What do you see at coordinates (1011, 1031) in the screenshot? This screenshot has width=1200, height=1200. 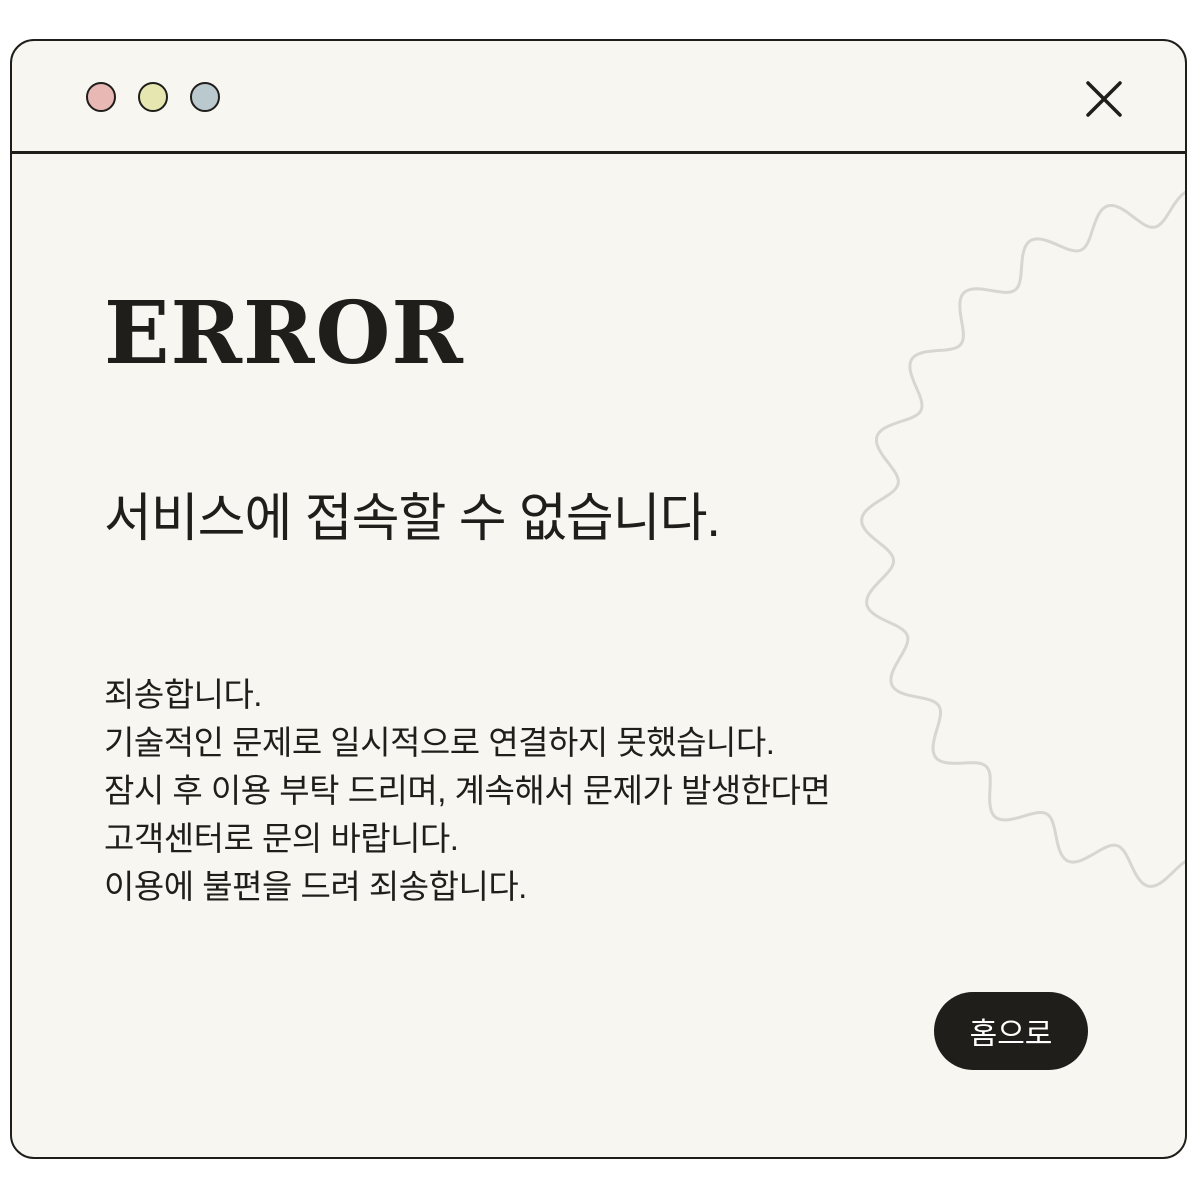 I see `home-button: 홈으로` at bounding box center [1011, 1031].